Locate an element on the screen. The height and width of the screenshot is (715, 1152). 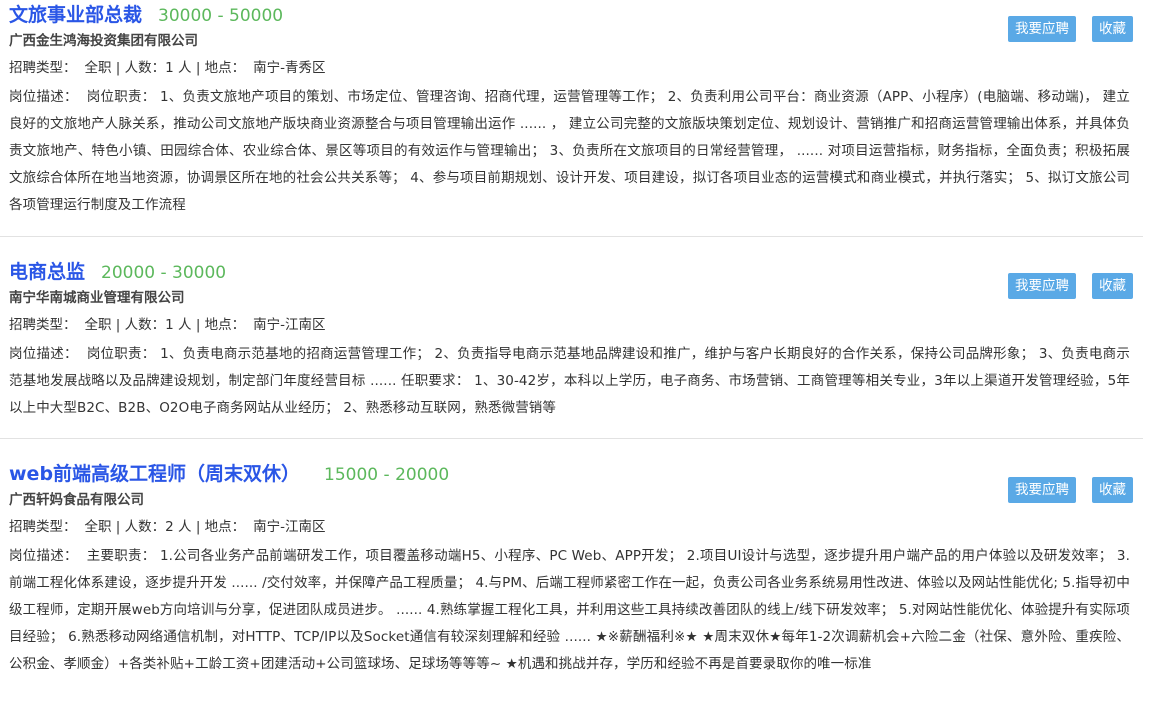
job-title-row: web前端高级工程师（周末双休） 15000 - 20000 is located at coordinates (567, 473).